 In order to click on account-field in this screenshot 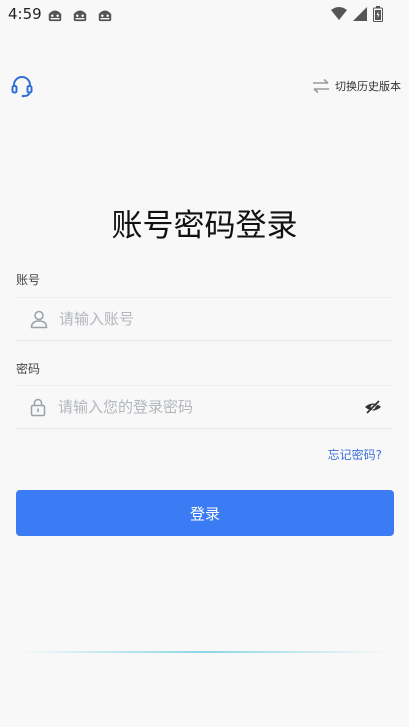, I will do `click(204, 319)`.